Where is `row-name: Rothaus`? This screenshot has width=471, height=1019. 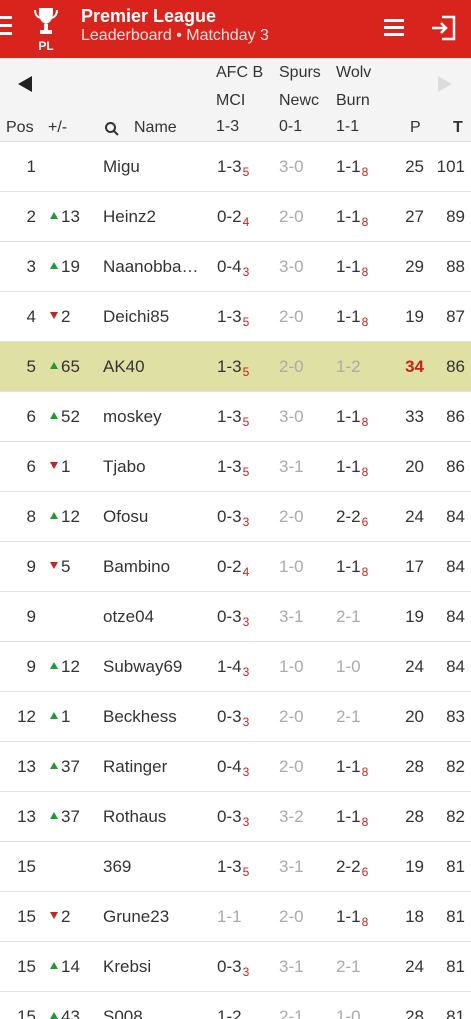 row-name: Rothaus is located at coordinates (156, 817).